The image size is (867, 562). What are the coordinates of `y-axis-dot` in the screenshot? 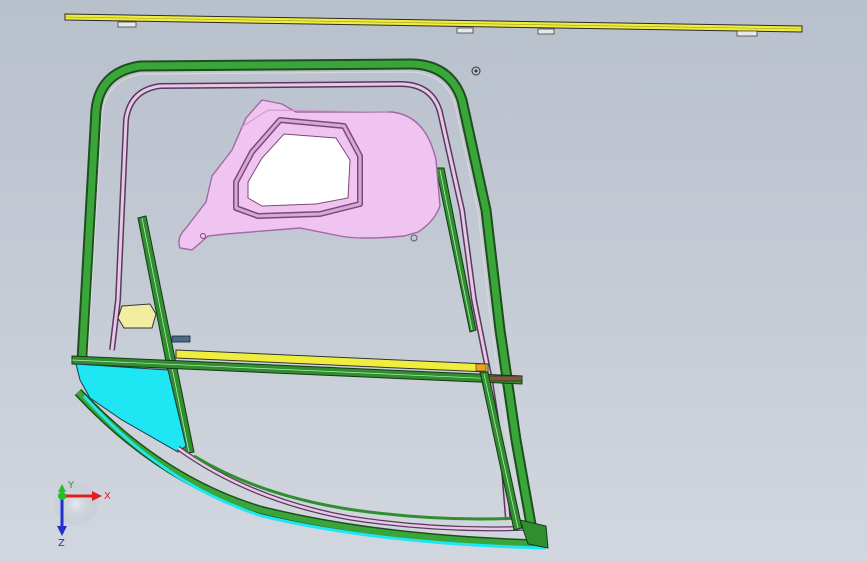 It's located at (62, 496).